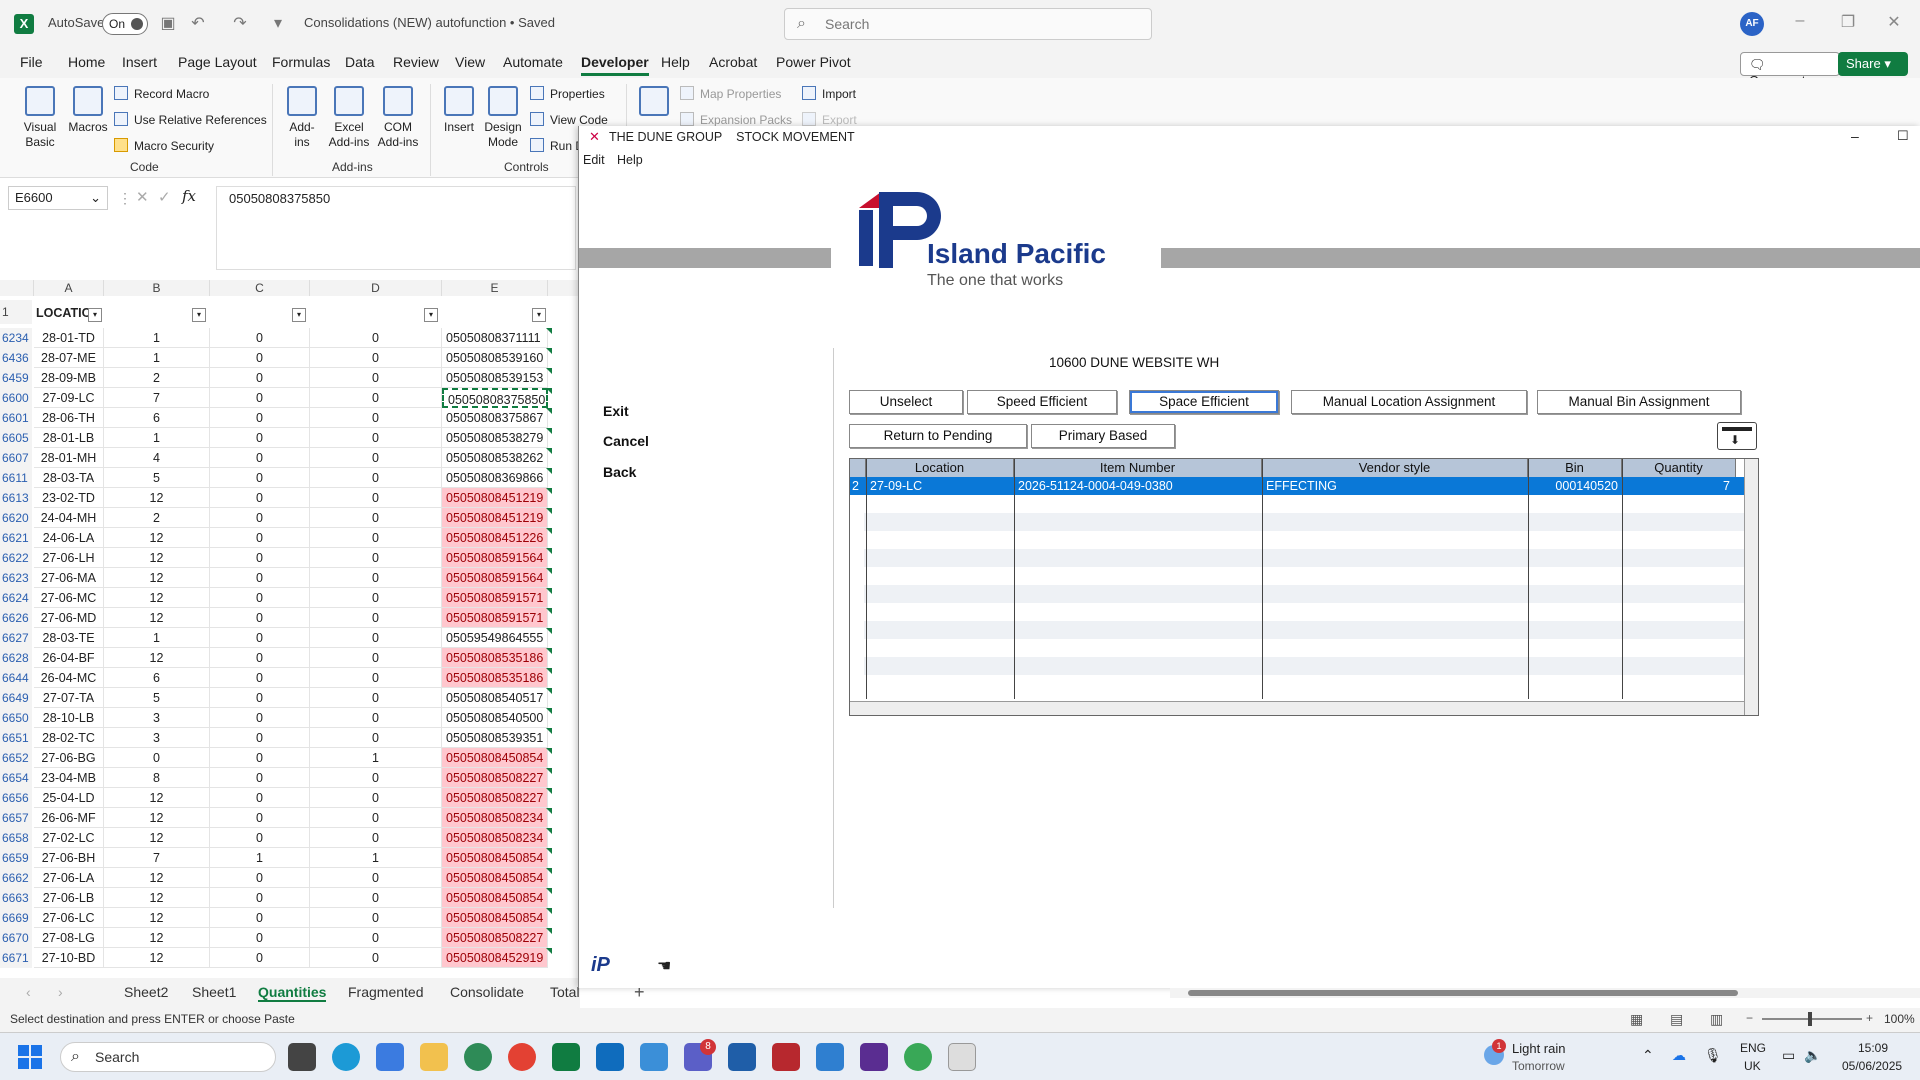  I want to click on cell-e: 05050808375867, so click(495, 418).